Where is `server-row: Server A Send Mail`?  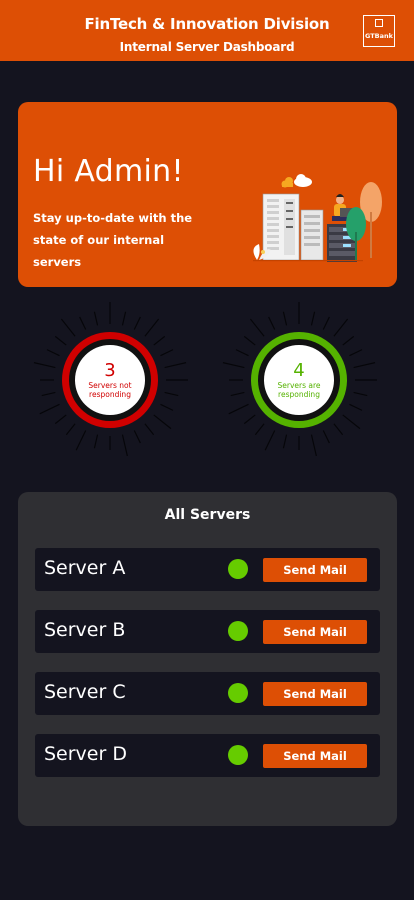 server-row: Server A Send Mail is located at coordinates (207, 569).